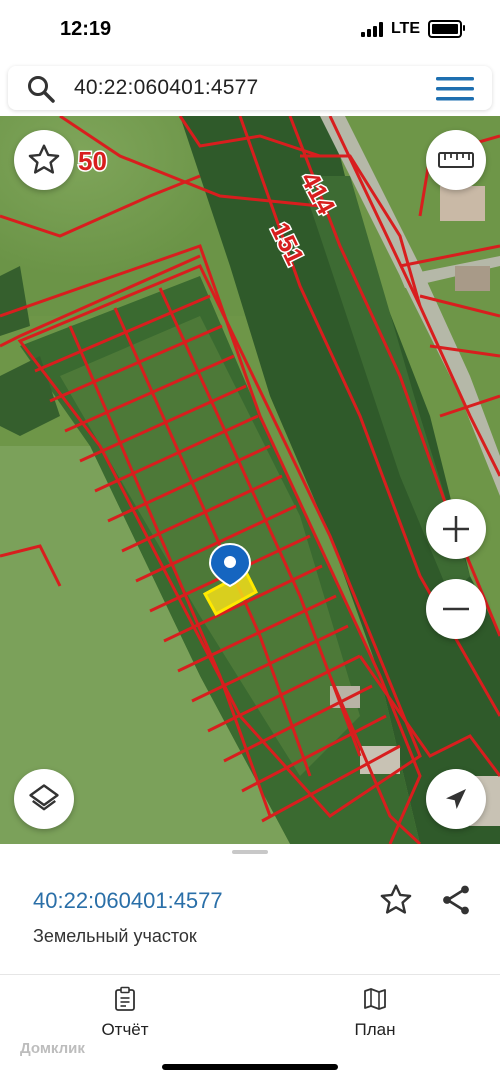  I want to click on status-time: 12:19, so click(86, 29).